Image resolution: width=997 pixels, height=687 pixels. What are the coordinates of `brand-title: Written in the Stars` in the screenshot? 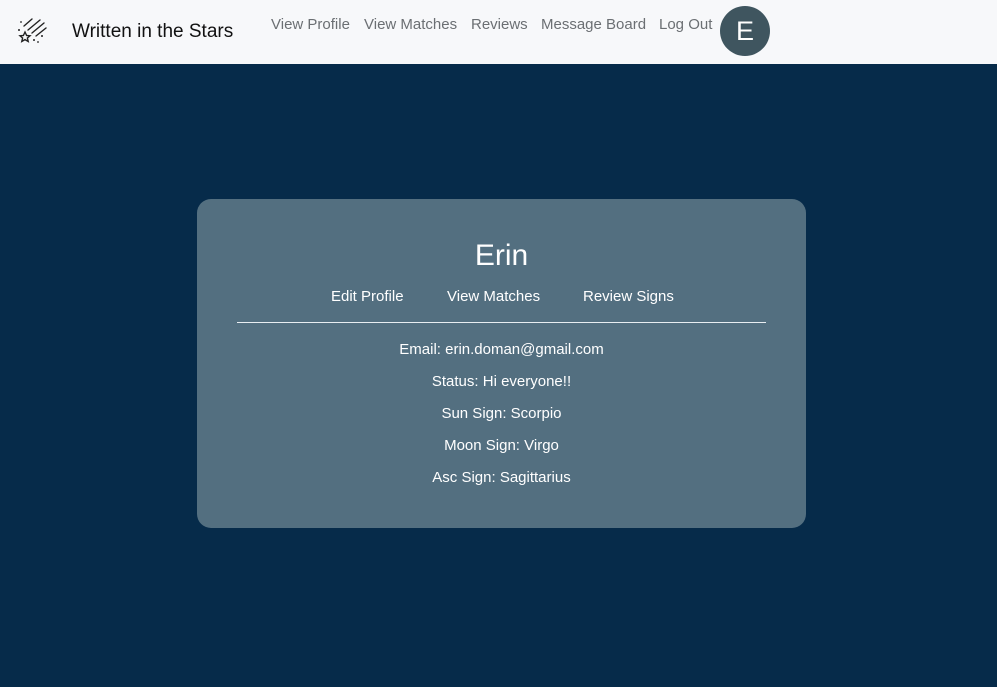 It's located at (152, 32).